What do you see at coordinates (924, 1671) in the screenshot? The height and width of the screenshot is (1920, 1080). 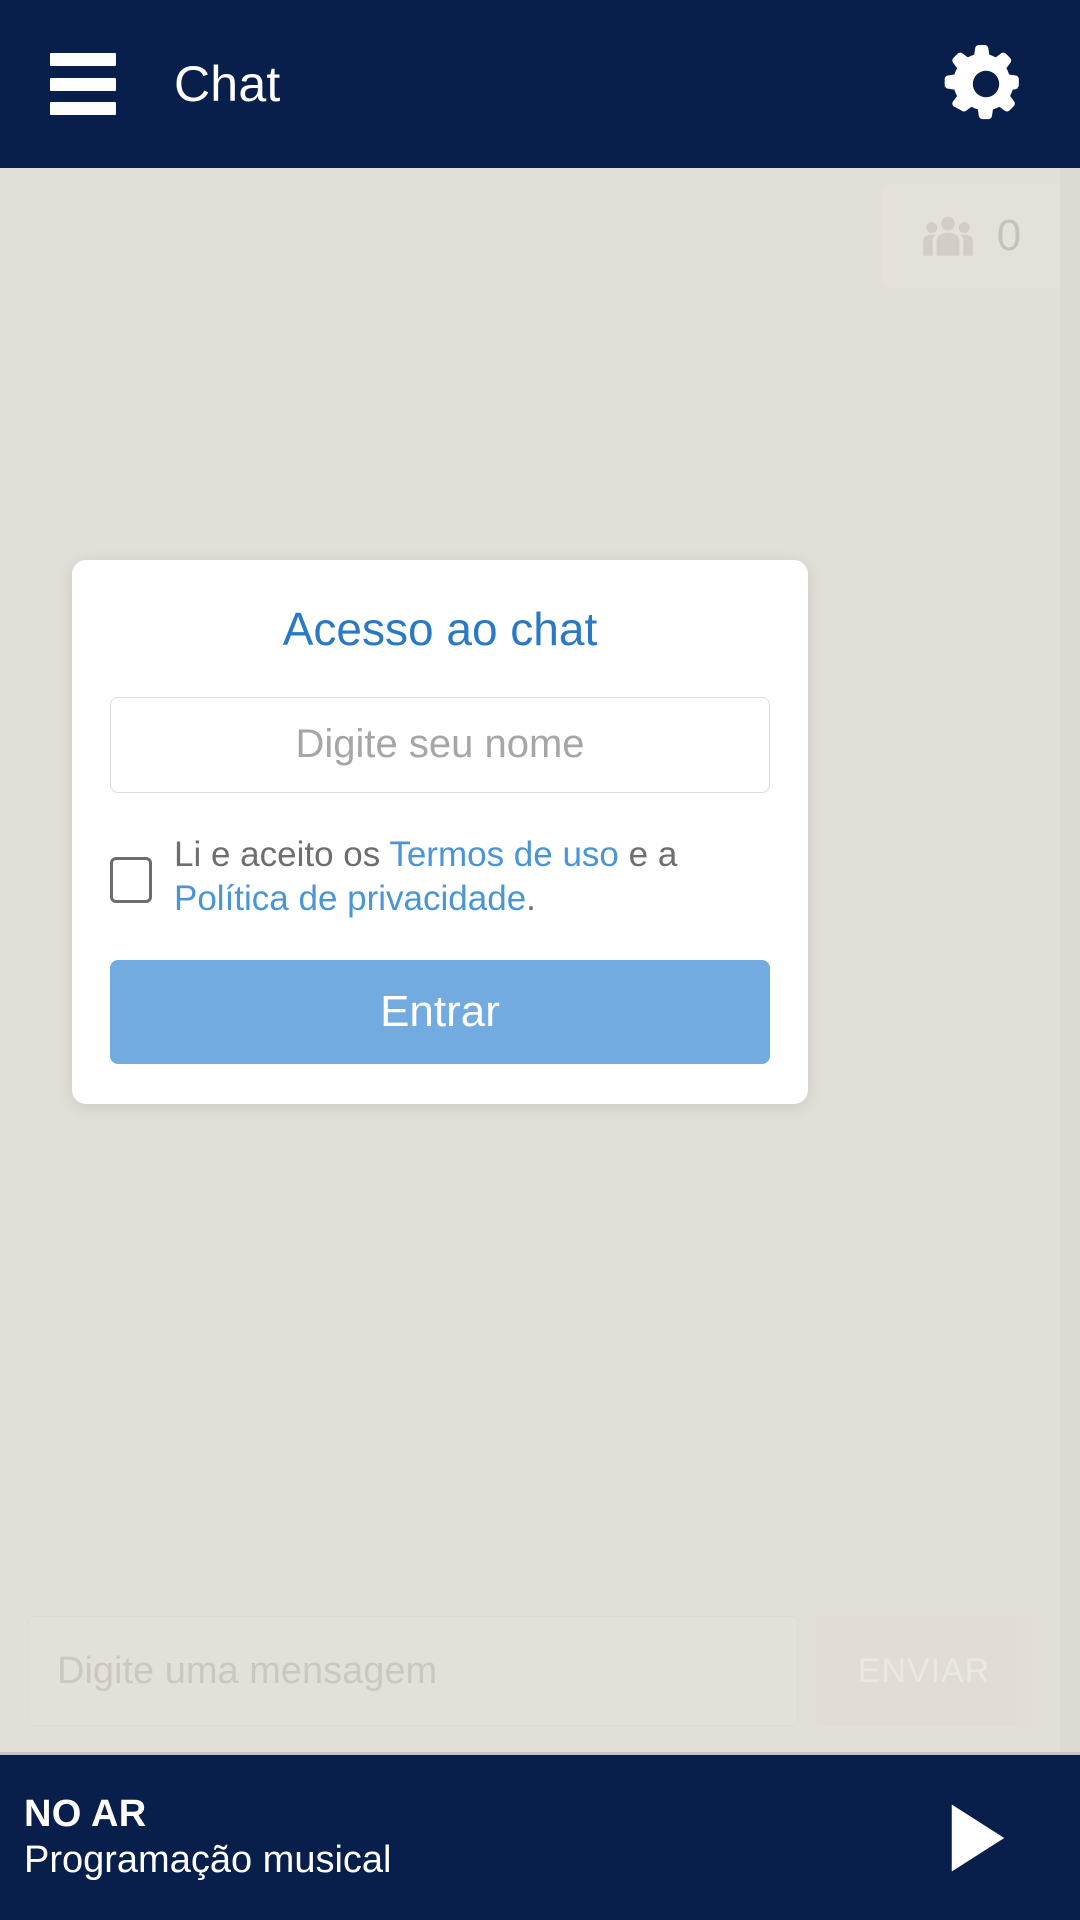 I see `send-message-button: ENVIAR` at bounding box center [924, 1671].